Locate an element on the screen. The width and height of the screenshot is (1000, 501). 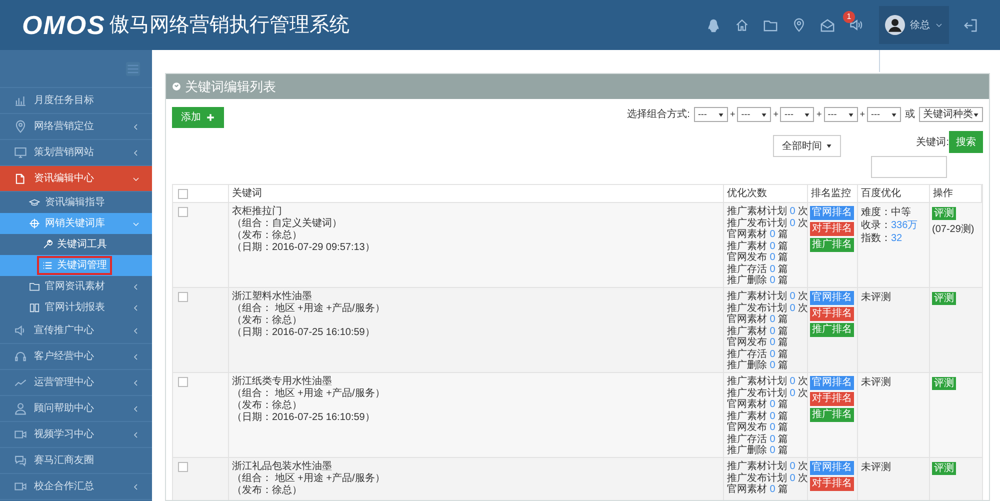
user-name: 徐总 is located at coordinates (920, 25).